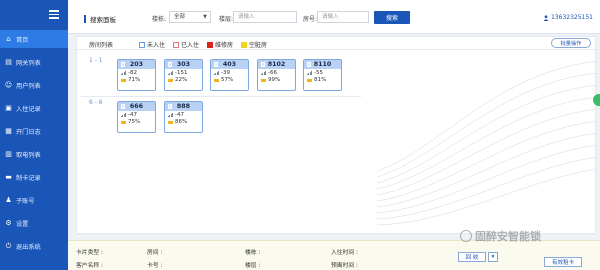  Describe the element at coordinates (190, 17) in the screenshot. I see `building-select: 全部 ▼` at that location.